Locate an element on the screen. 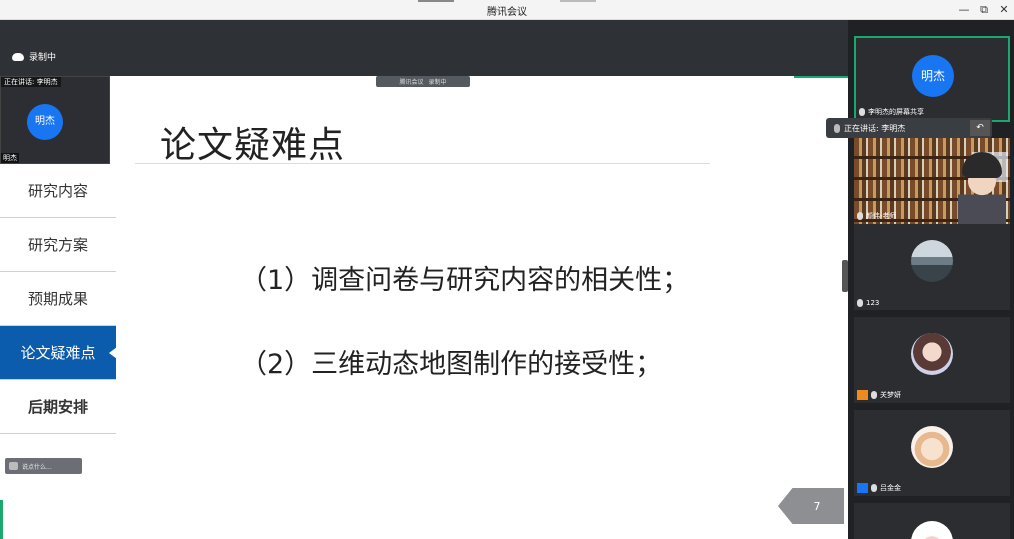  close-button: ✕ is located at coordinates (1004, 10).